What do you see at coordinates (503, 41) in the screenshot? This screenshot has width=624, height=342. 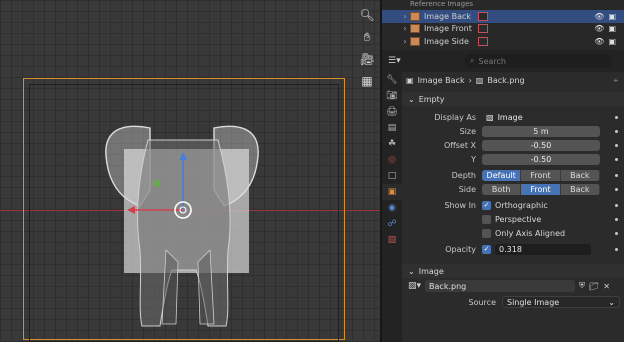 I see `outliner-item-image-side: › Image Side 👁︎ ▣` at bounding box center [503, 41].